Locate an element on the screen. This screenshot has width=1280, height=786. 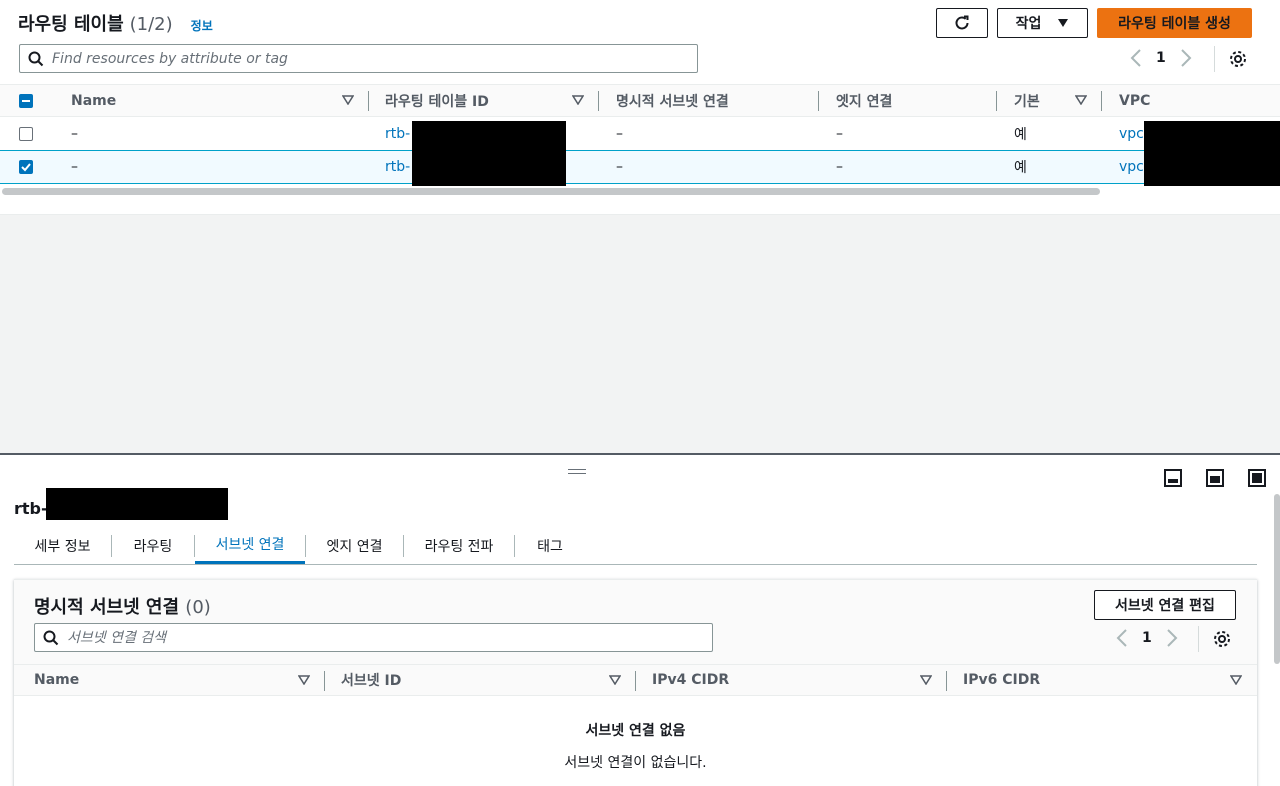
redacted-title-block is located at coordinates (137, 504).